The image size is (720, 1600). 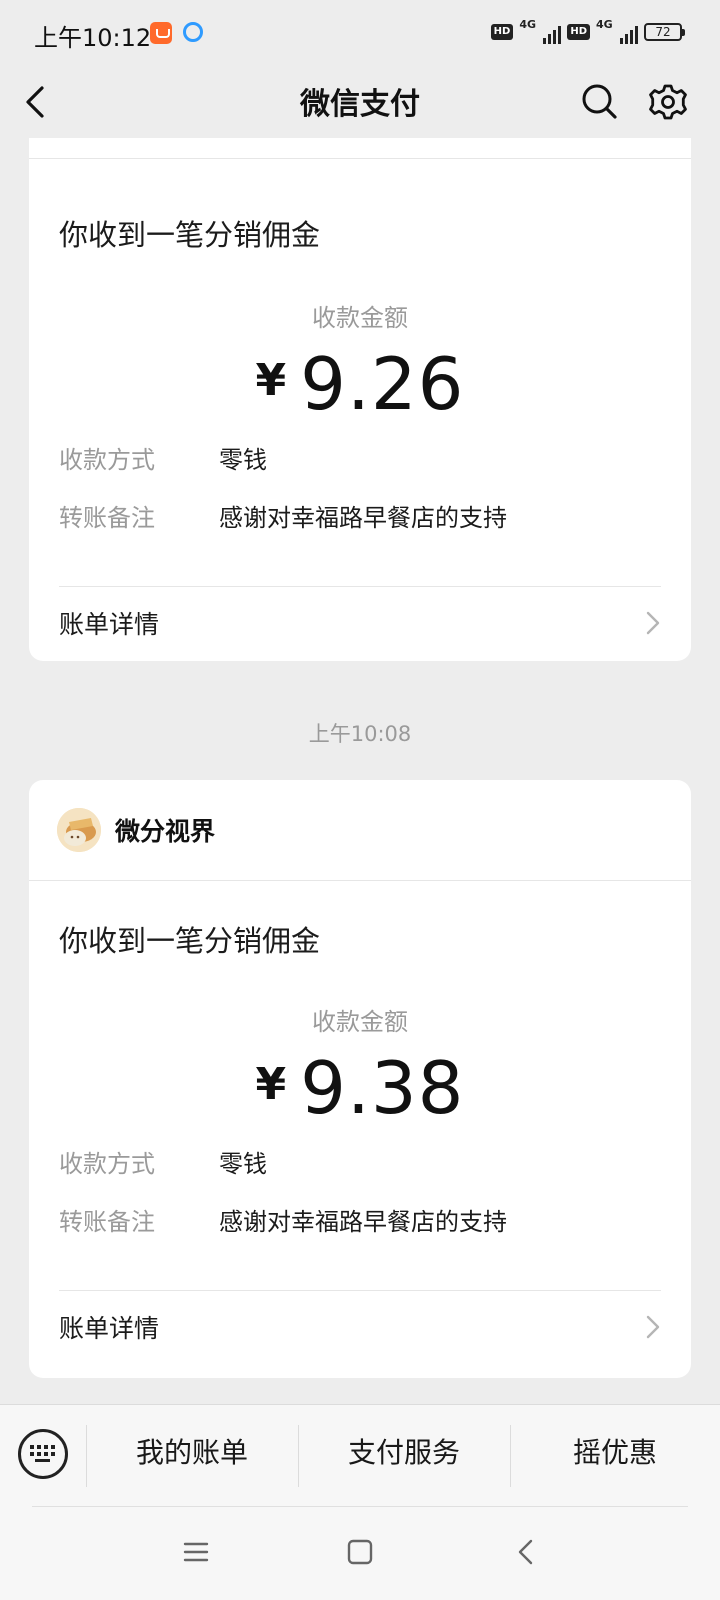 I want to click on menu-icon, so click(x=196, y=1552).